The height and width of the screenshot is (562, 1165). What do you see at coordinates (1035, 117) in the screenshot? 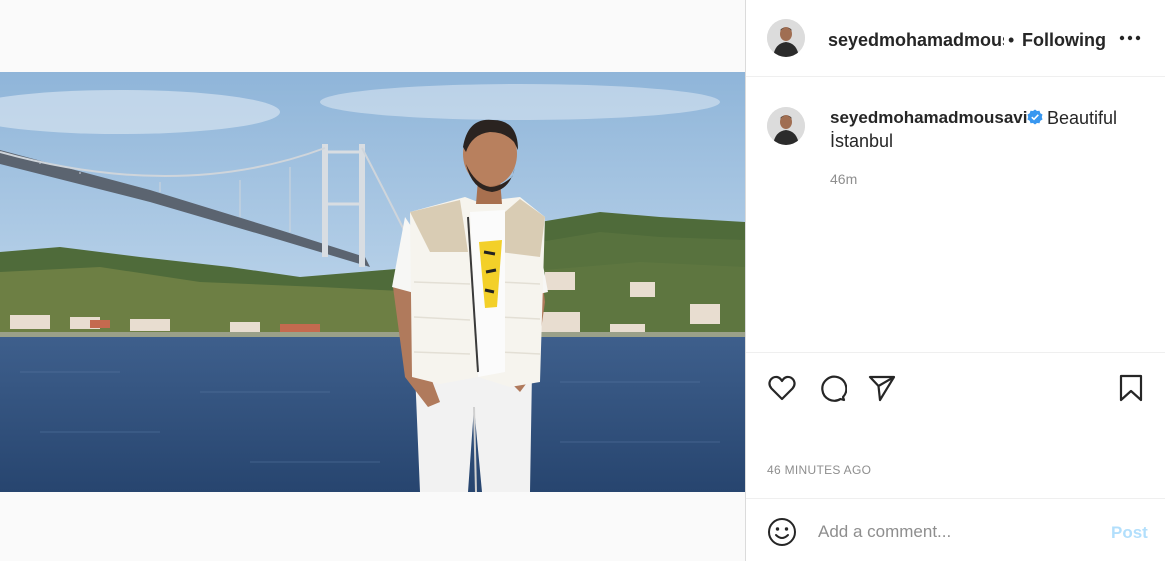
I see `verified-badge-icon` at bounding box center [1035, 117].